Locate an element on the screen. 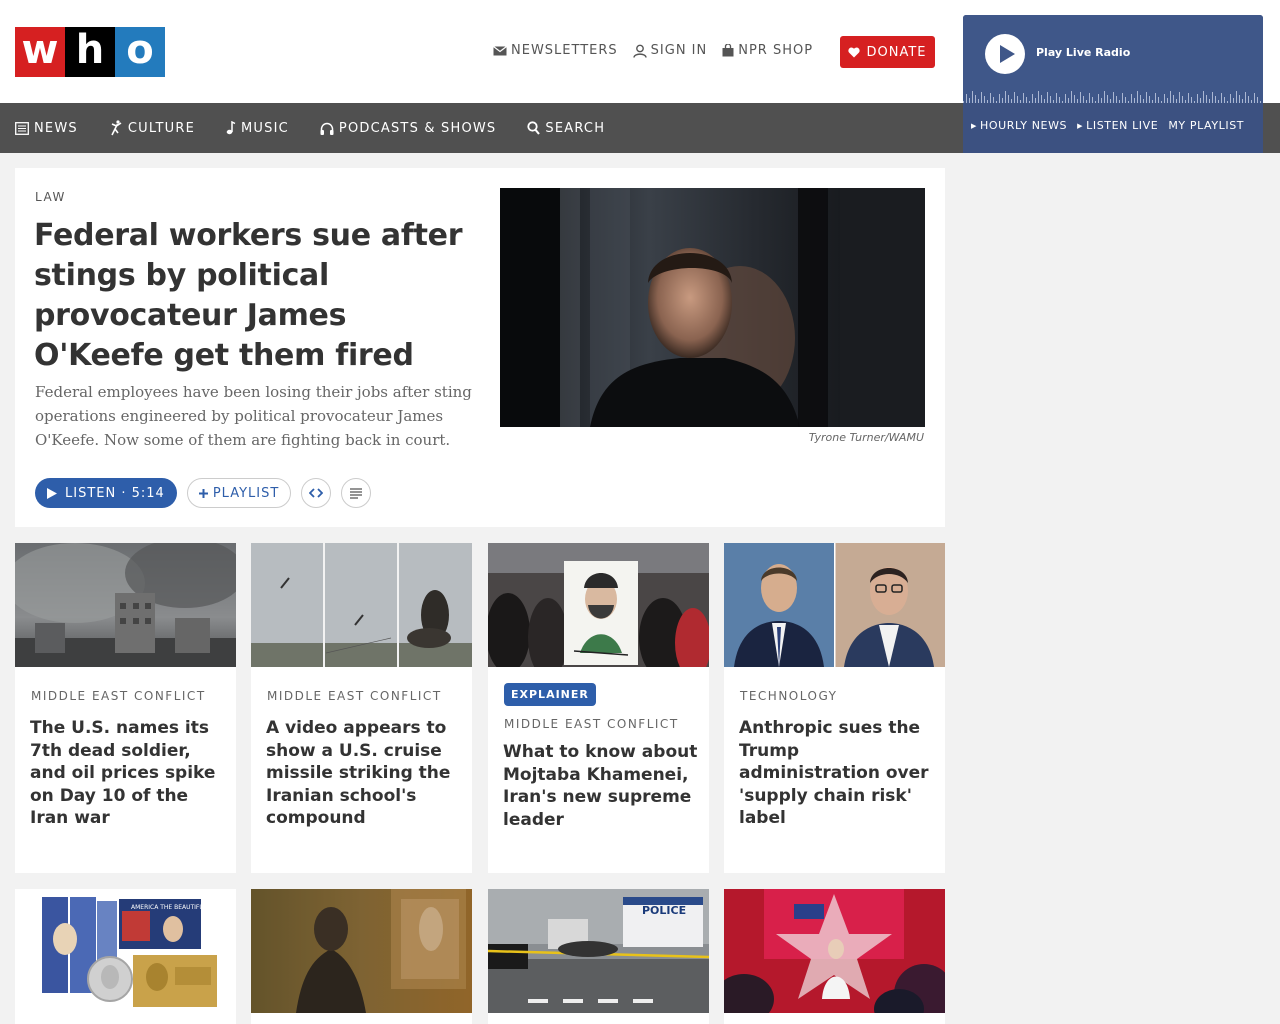 This screenshot has width=1280, height=1024. explainer-badge: EXPLAINER is located at coordinates (550, 694).